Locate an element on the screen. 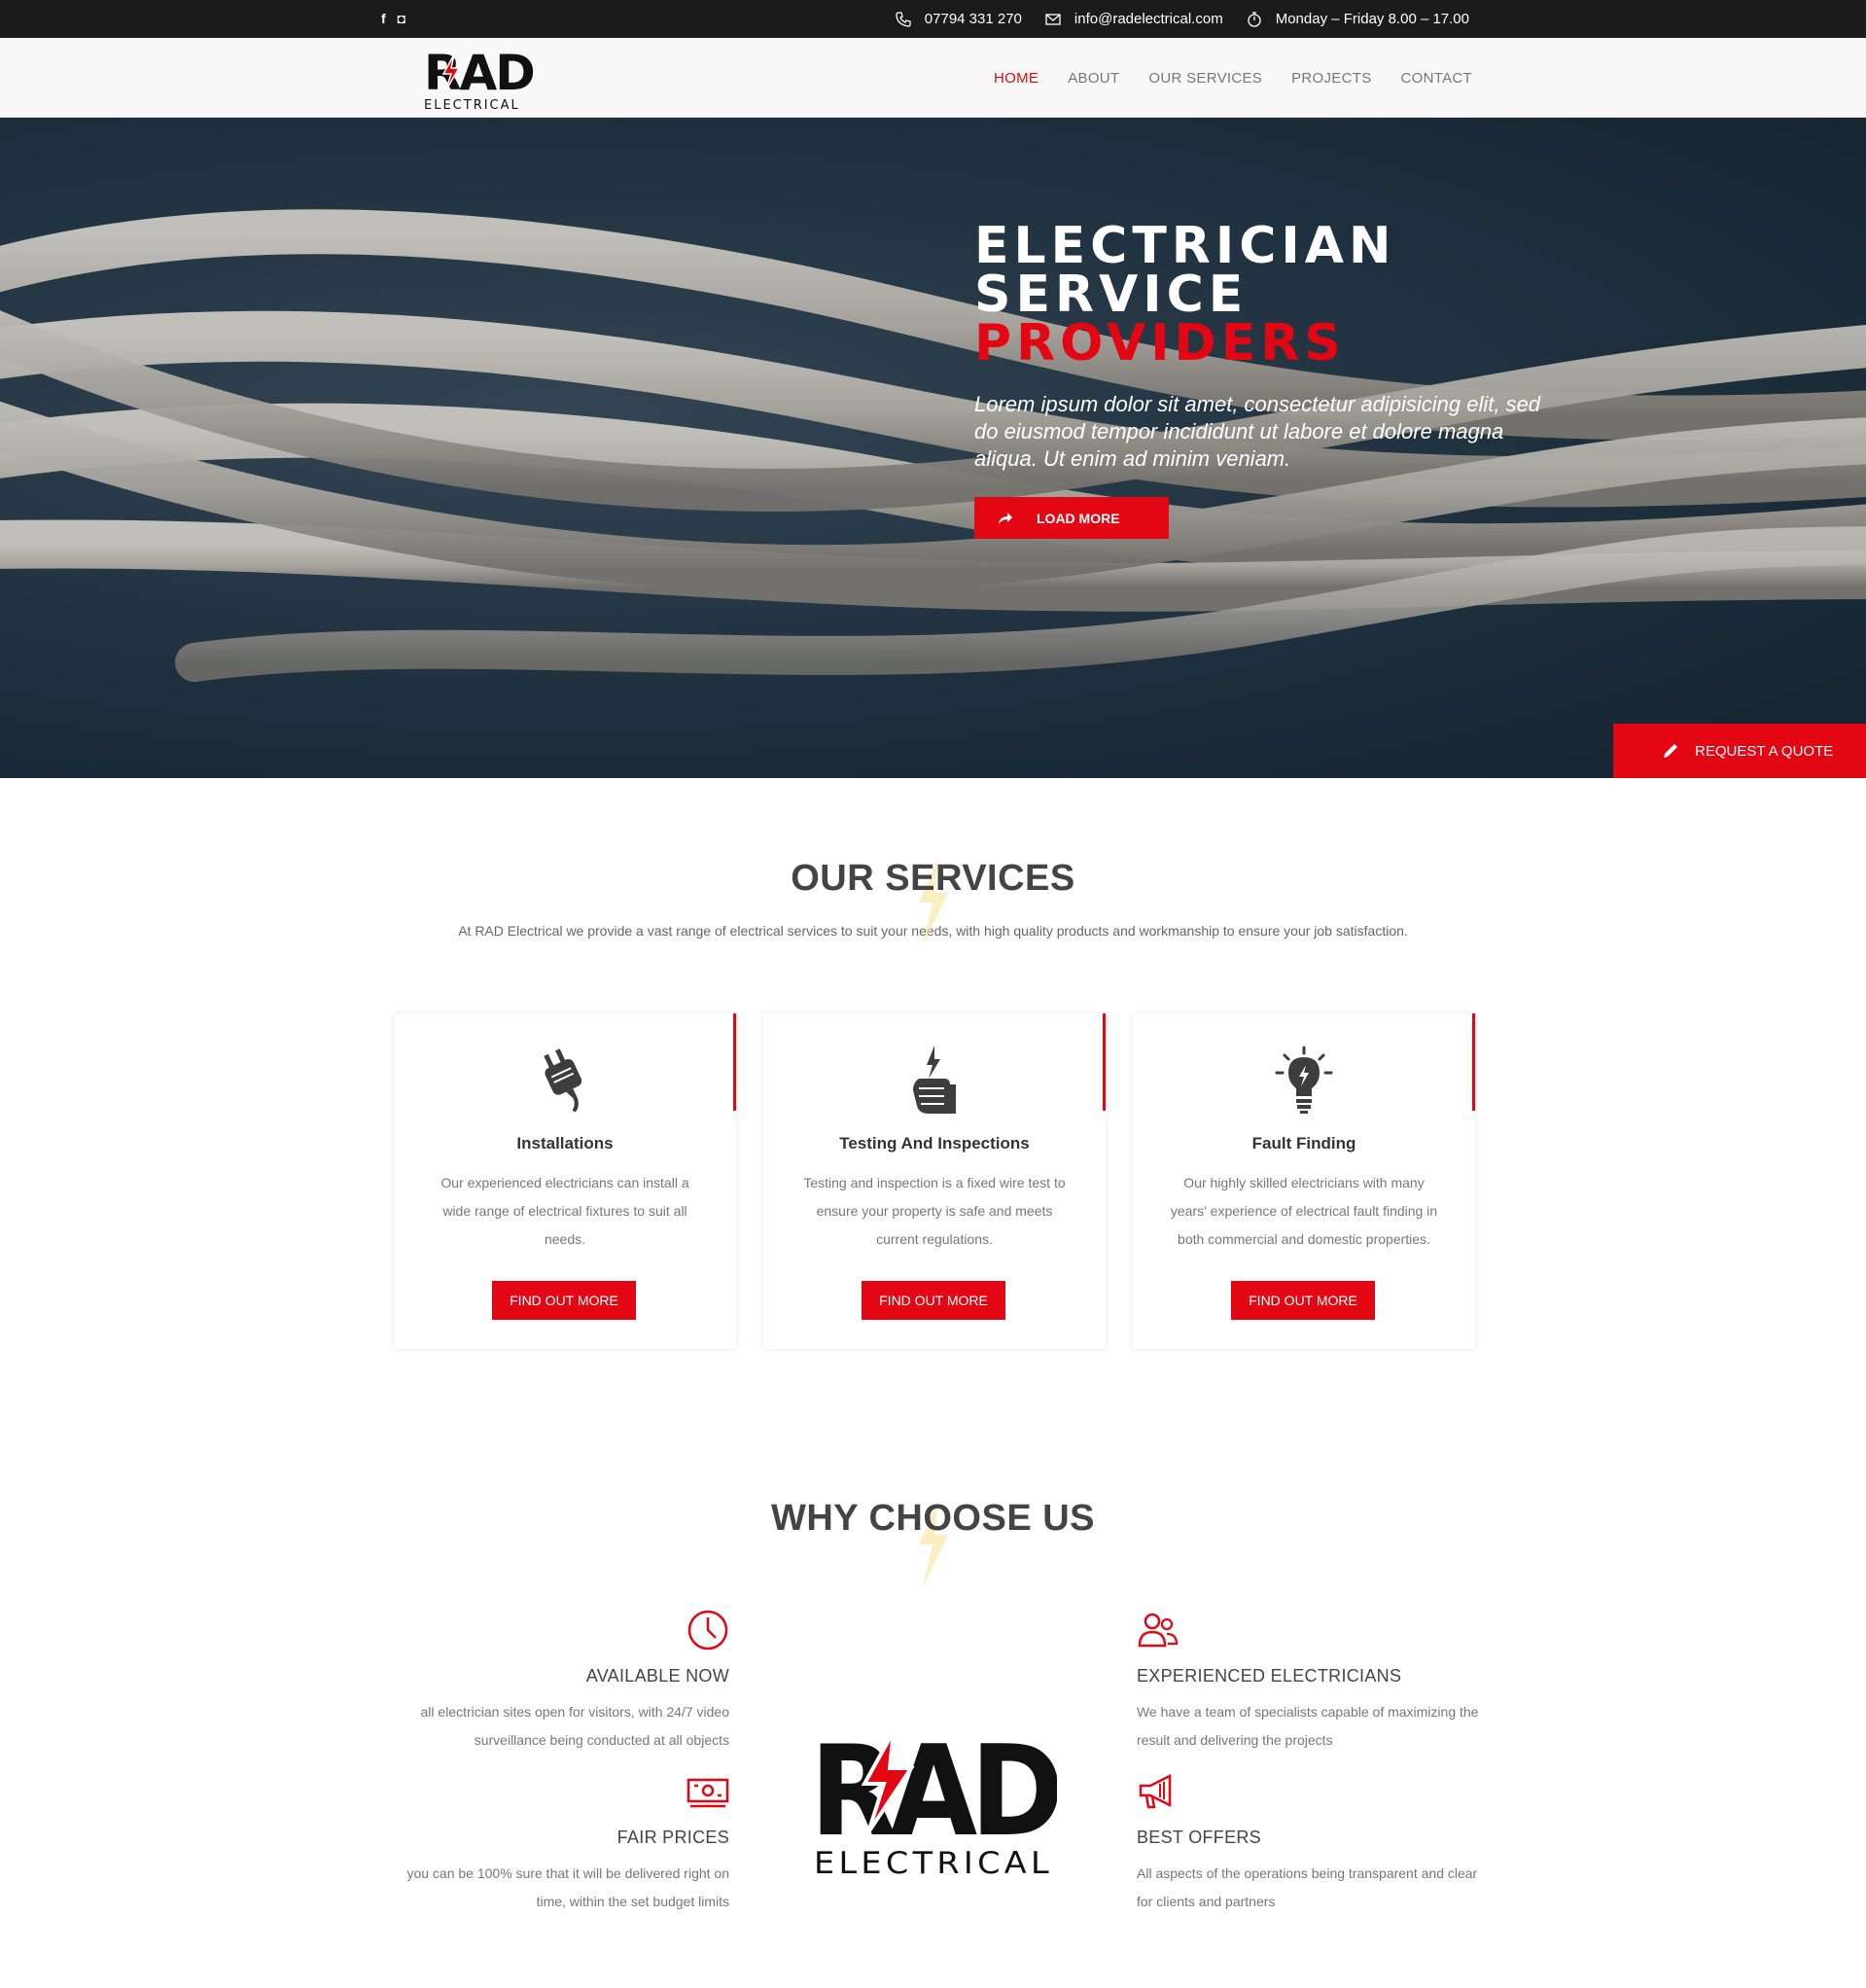 Image resolution: width=1866 pixels, height=1988 pixels. email-text: info@radelectrical.com is located at coordinates (1148, 19).